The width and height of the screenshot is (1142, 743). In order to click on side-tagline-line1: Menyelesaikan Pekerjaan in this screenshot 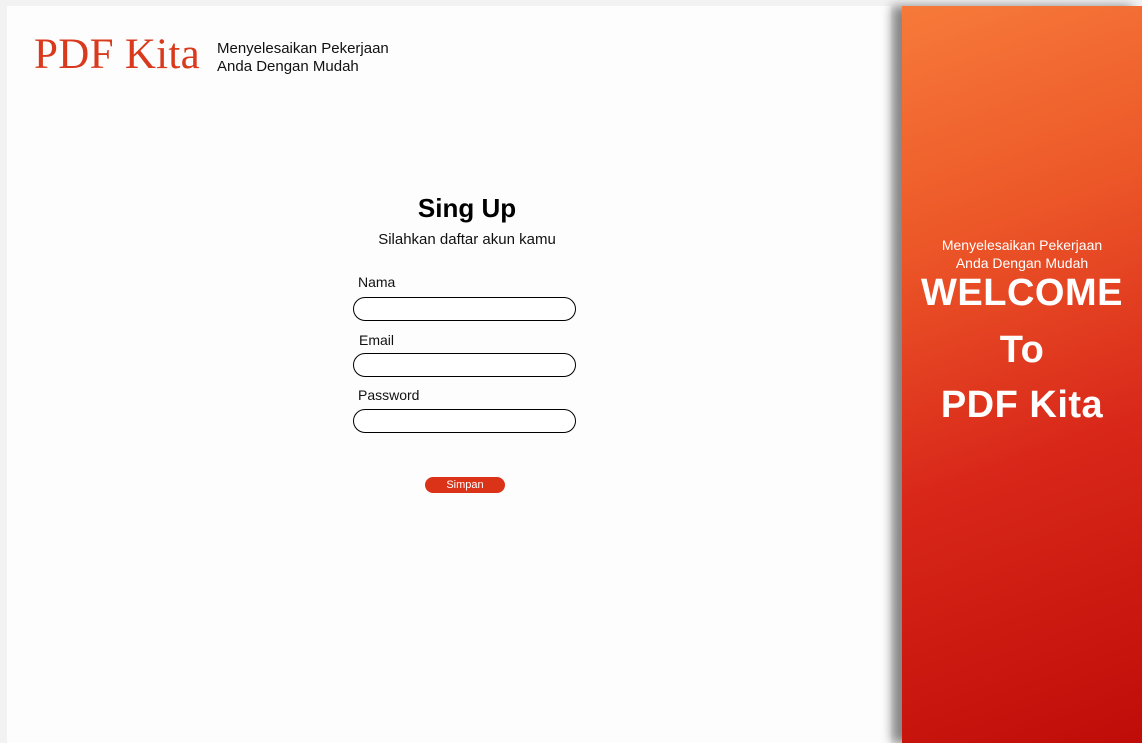, I will do `click(1022, 245)`.